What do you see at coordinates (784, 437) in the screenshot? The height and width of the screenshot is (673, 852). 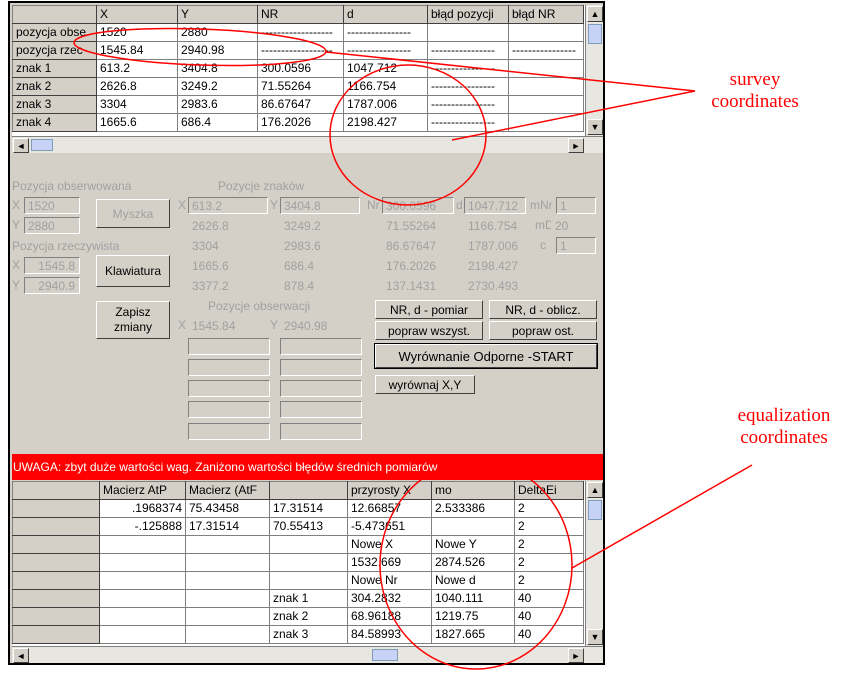 I see `equalization-annotation-line2: coordinates` at bounding box center [784, 437].